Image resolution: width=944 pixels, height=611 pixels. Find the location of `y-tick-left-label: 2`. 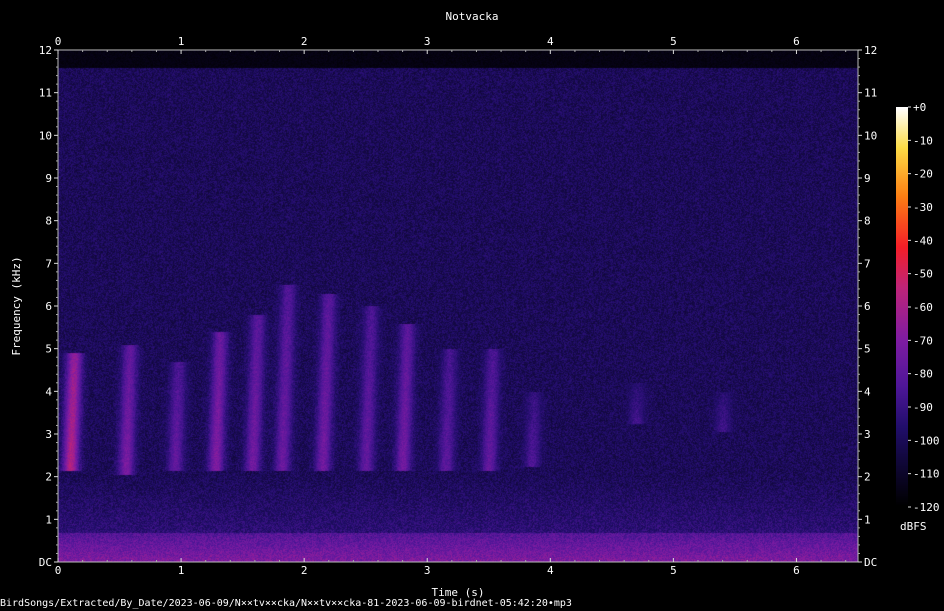

y-tick-left-label: 2 is located at coordinates (48, 477).